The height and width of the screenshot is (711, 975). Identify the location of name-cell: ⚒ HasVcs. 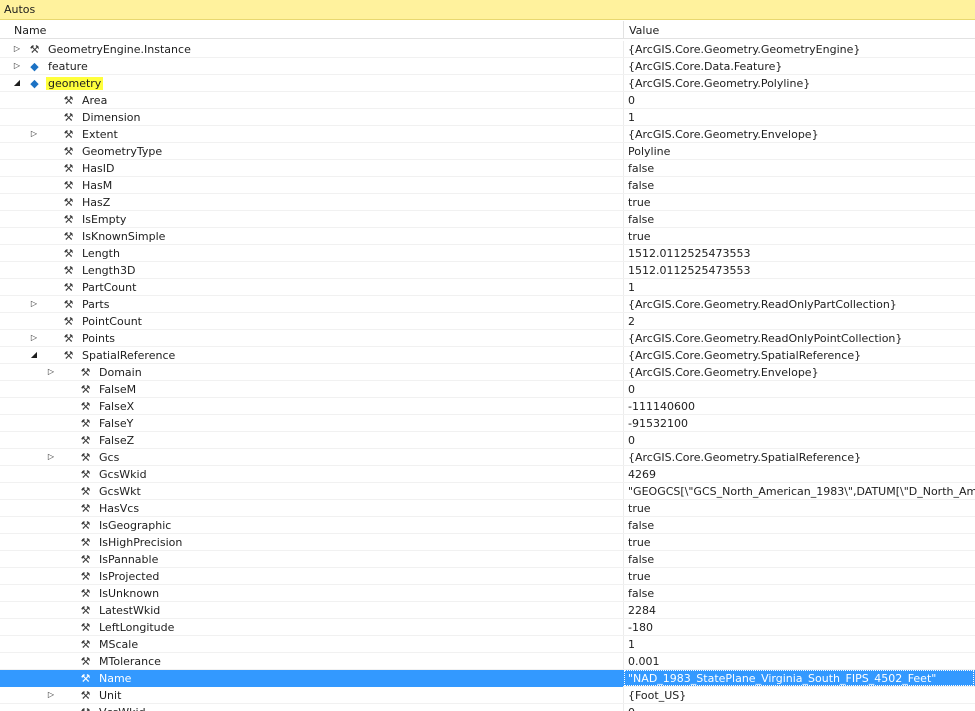
(311, 508).